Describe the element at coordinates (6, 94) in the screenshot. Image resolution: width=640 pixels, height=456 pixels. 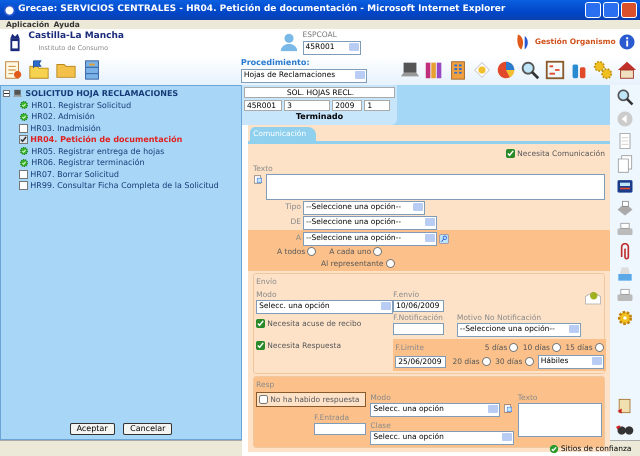
I see `collapse-icon` at that location.